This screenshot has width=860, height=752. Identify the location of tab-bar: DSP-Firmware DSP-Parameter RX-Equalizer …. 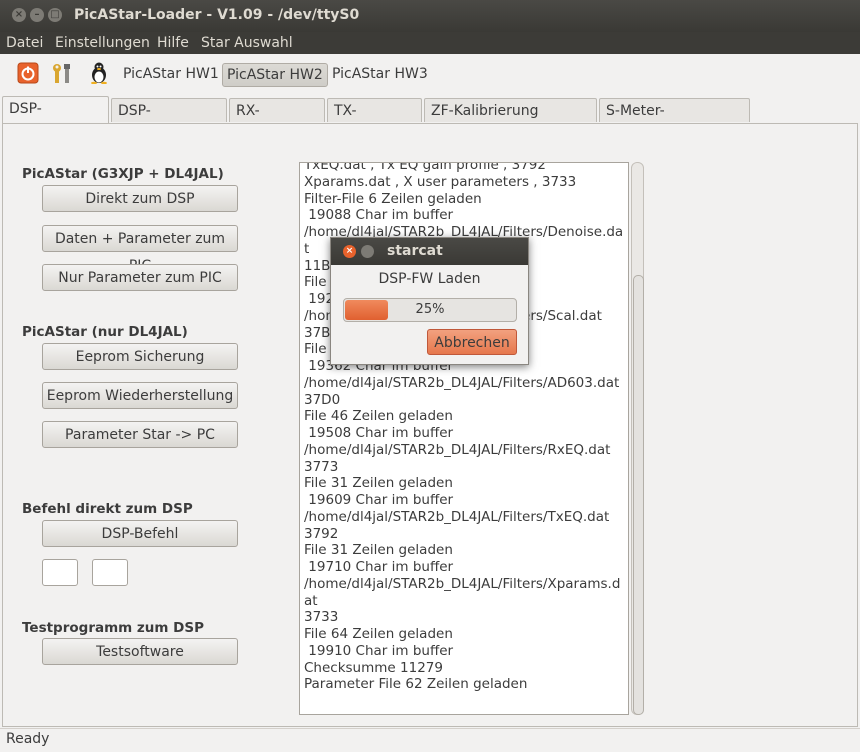
(430, 119).